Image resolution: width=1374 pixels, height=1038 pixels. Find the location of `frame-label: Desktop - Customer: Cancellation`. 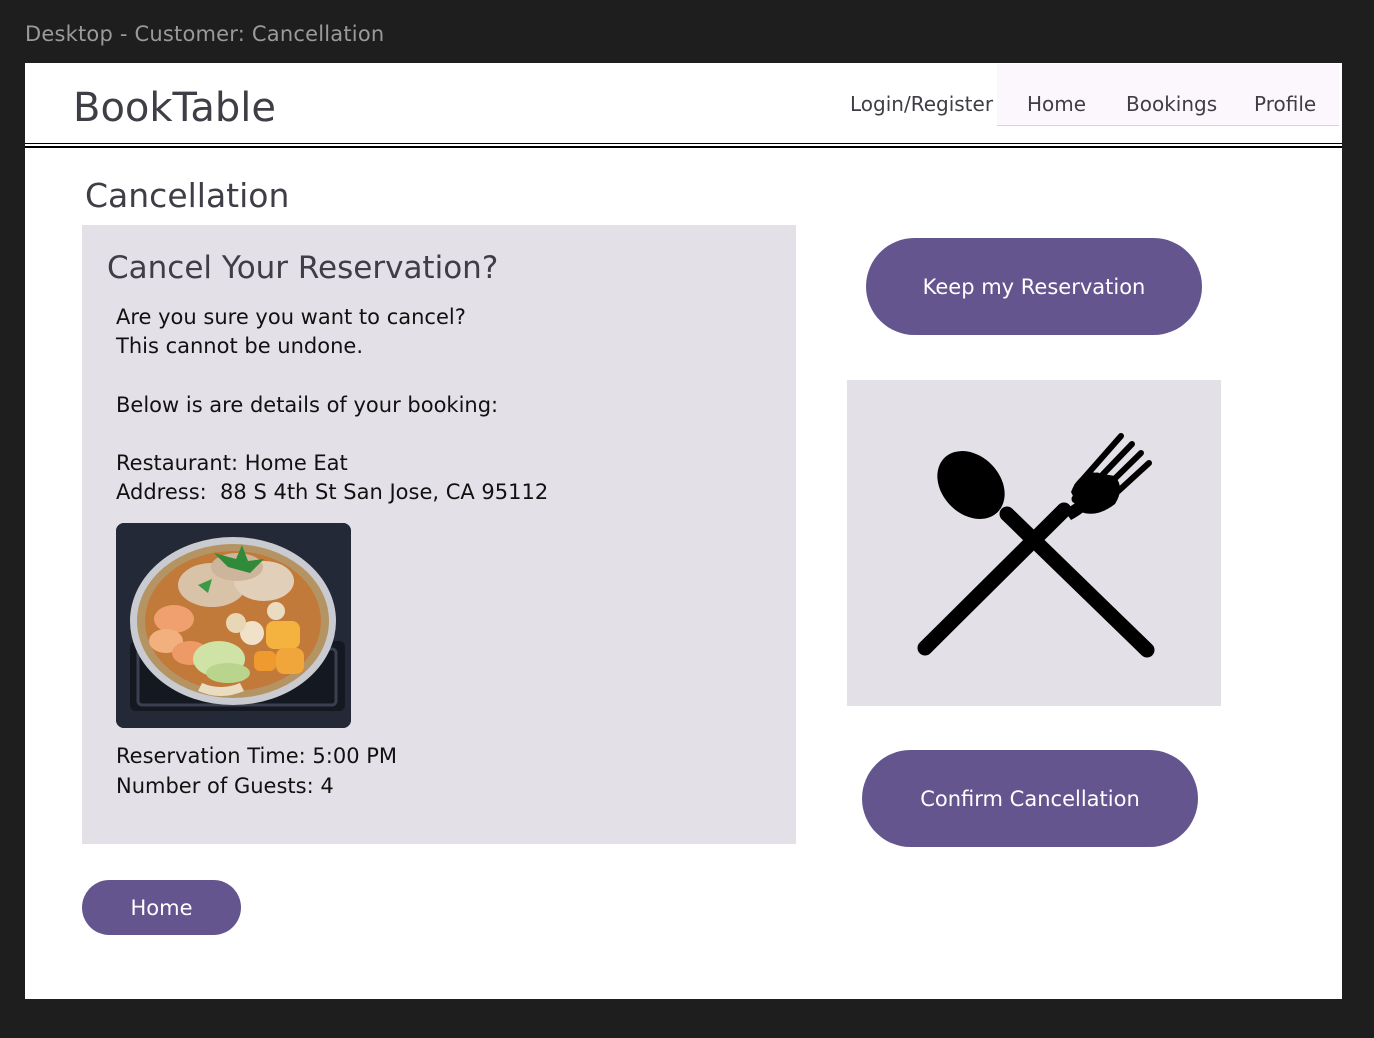

frame-label: Desktop - Customer: Cancellation is located at coordinates (205, 34).